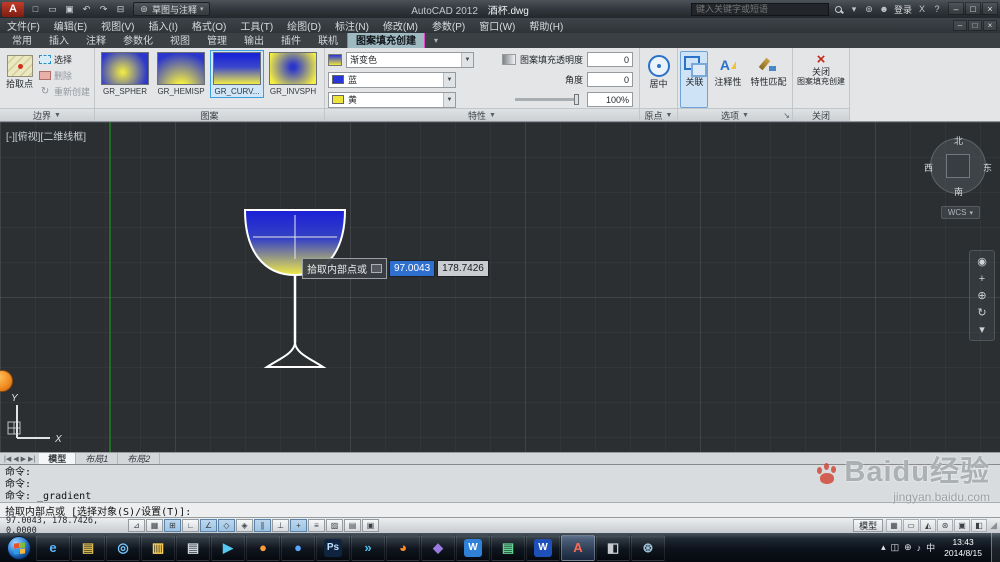 The image size is (1000, 562). Describe the element at coordinates (839, 9) in the screenshot. I see `search-icon` at that location.